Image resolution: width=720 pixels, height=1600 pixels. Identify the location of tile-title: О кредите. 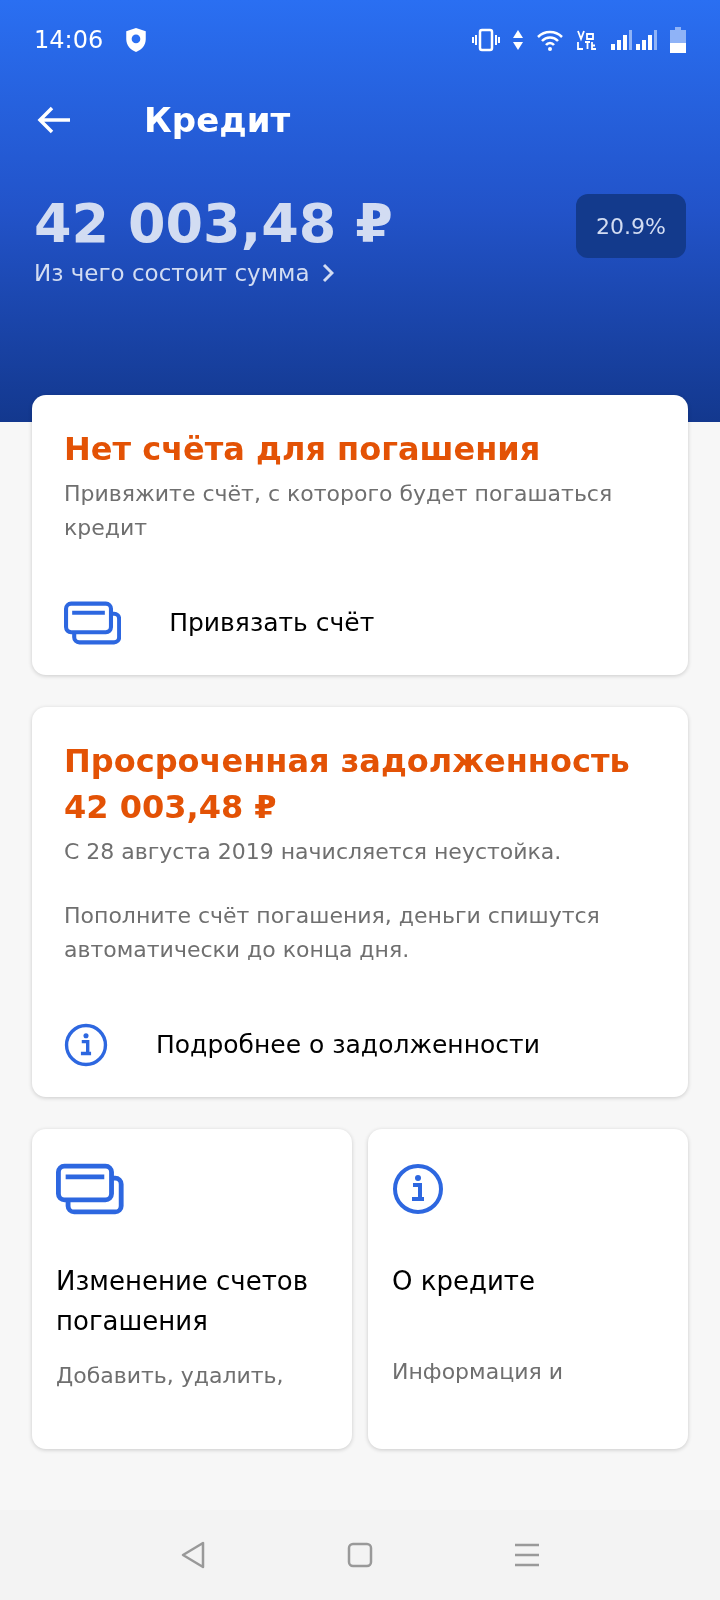
(464, 1281).